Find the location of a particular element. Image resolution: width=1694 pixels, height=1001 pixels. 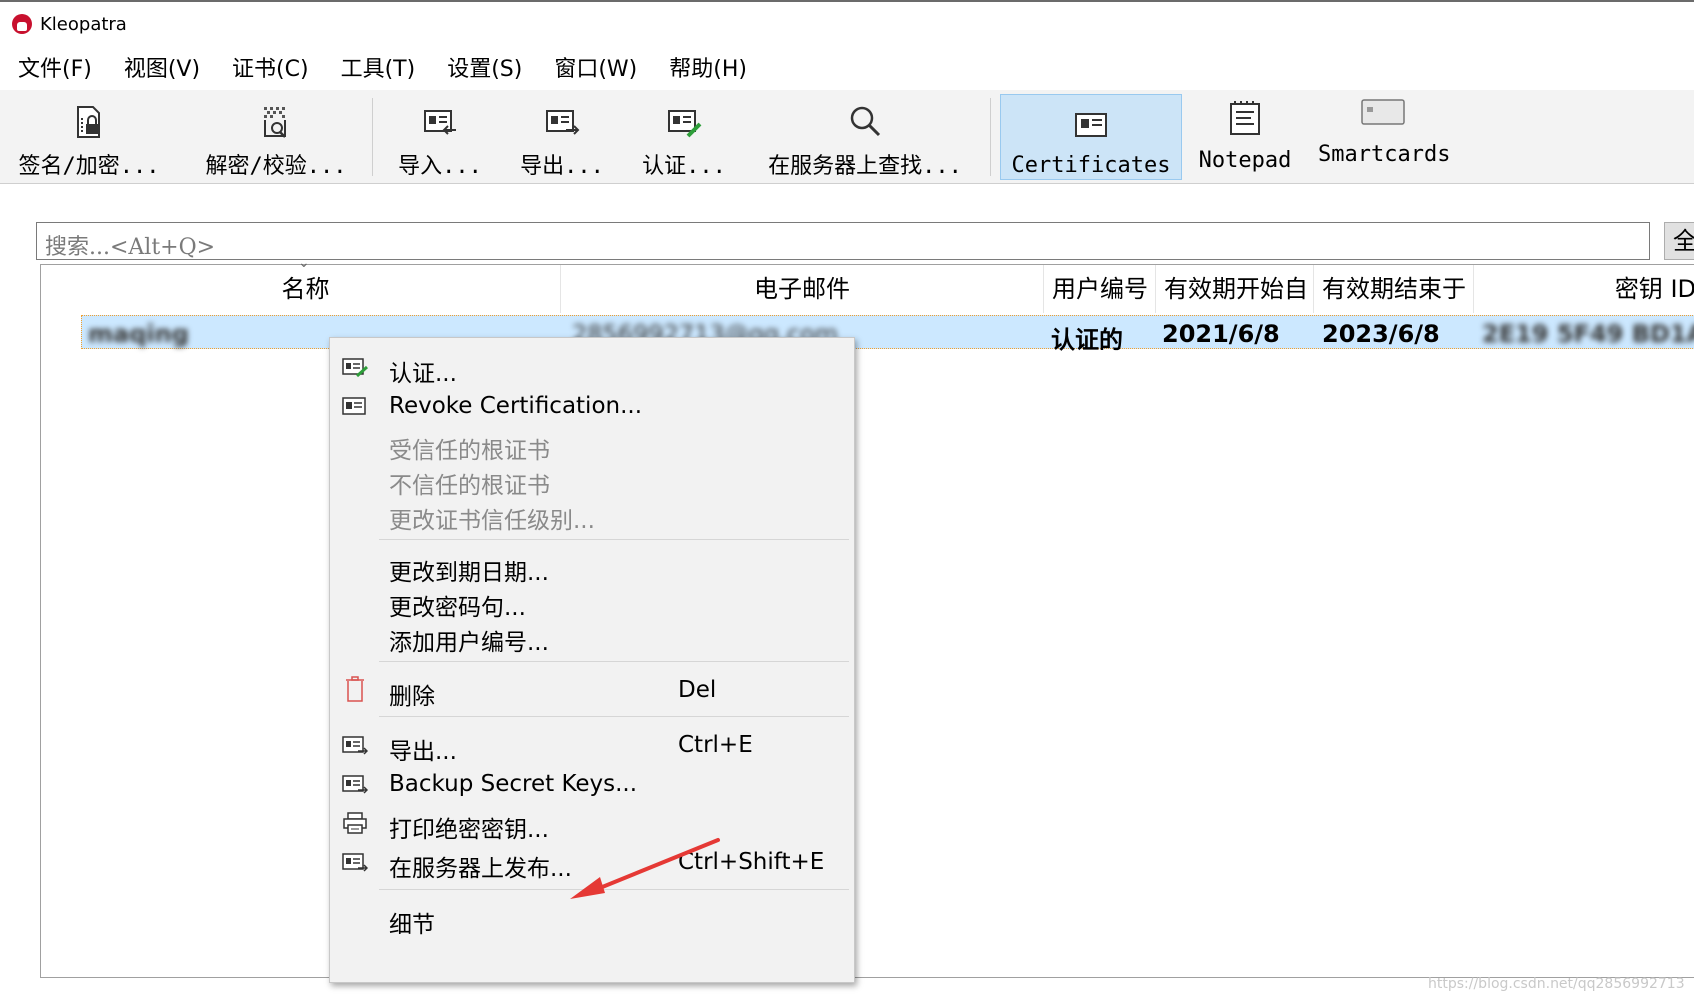

menu-certificates: 证书(C) is located at coordinates (270, 70).